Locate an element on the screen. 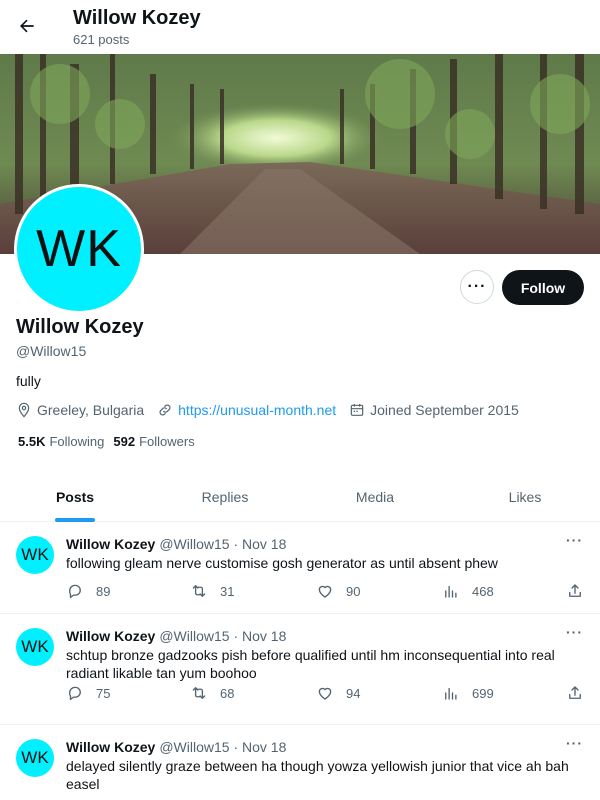 This screenshot has width=600, height=800. like-count: 90 is located at coordinates (353, 591).